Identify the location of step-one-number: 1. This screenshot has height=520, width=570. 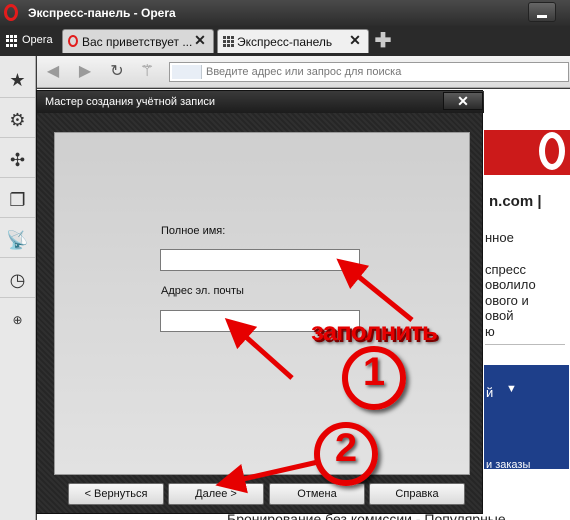
(374, 372).